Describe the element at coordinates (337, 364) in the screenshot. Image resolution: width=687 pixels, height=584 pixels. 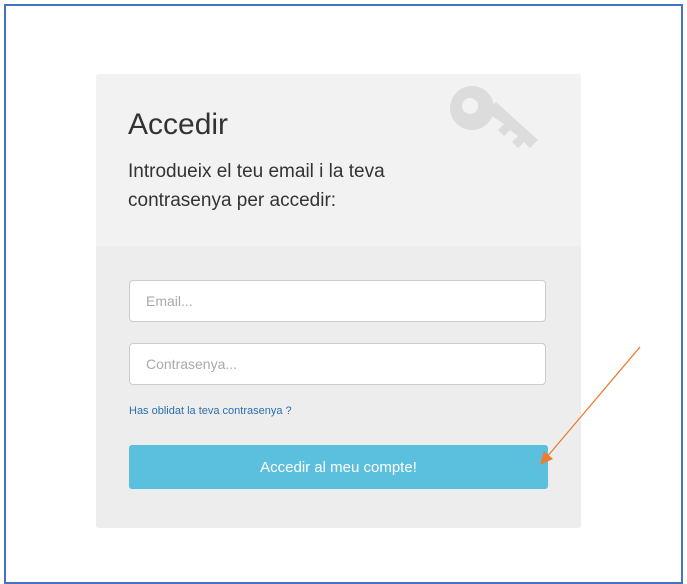
I see `password-field` at that location.